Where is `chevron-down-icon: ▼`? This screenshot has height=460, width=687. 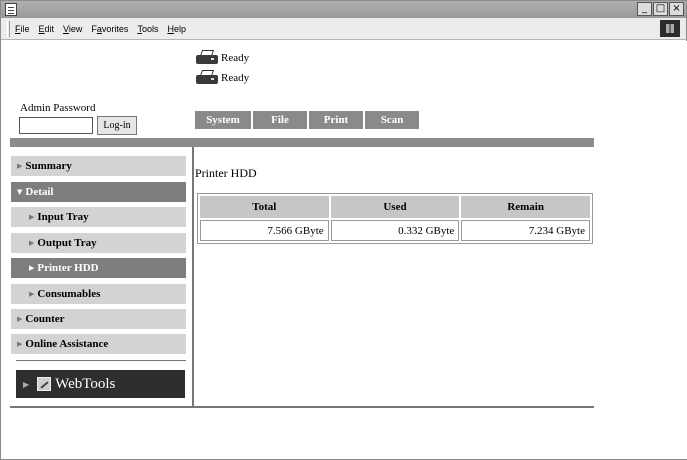
chevron-down-icon: ▼ is located at coordinates (20, 192).